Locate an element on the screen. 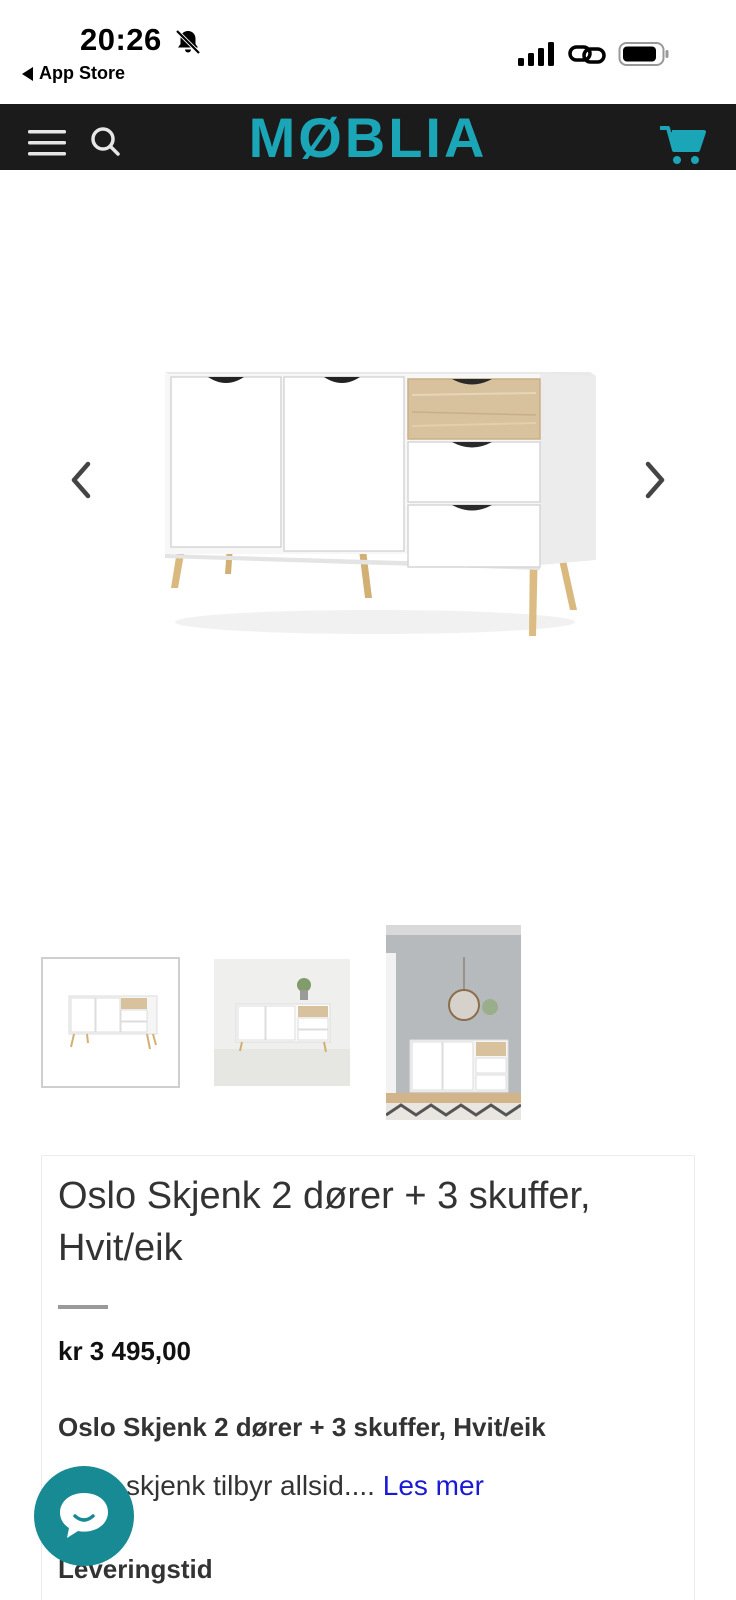  previous-image-arrow-icon is located at coordinates (82, 480).